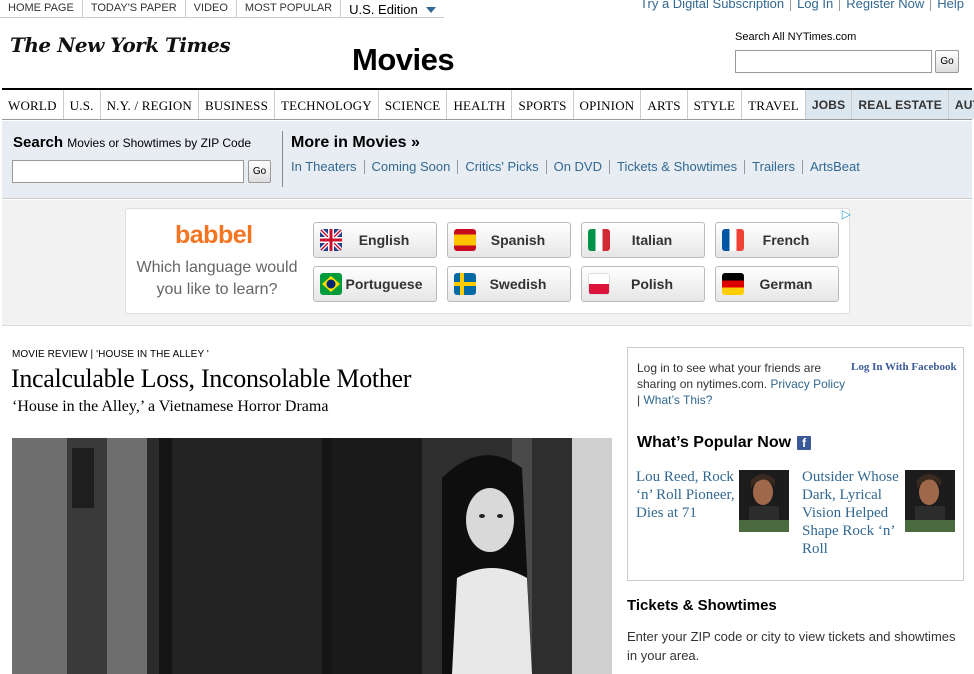 The height and width of the screenshot is (674, 974). I want to click on france-flag-icon, so click(733, 240).